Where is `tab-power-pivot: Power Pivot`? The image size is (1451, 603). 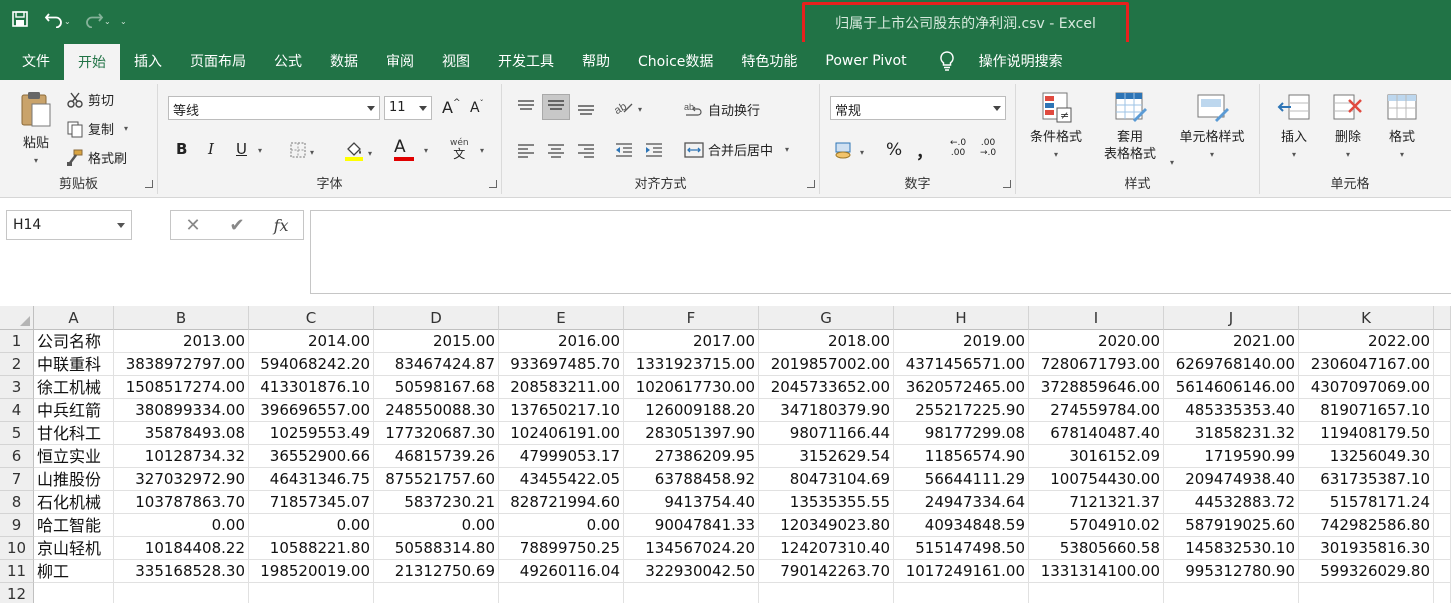 tab-power-pivot: Power Pivot is located at coordinates (865, 61).